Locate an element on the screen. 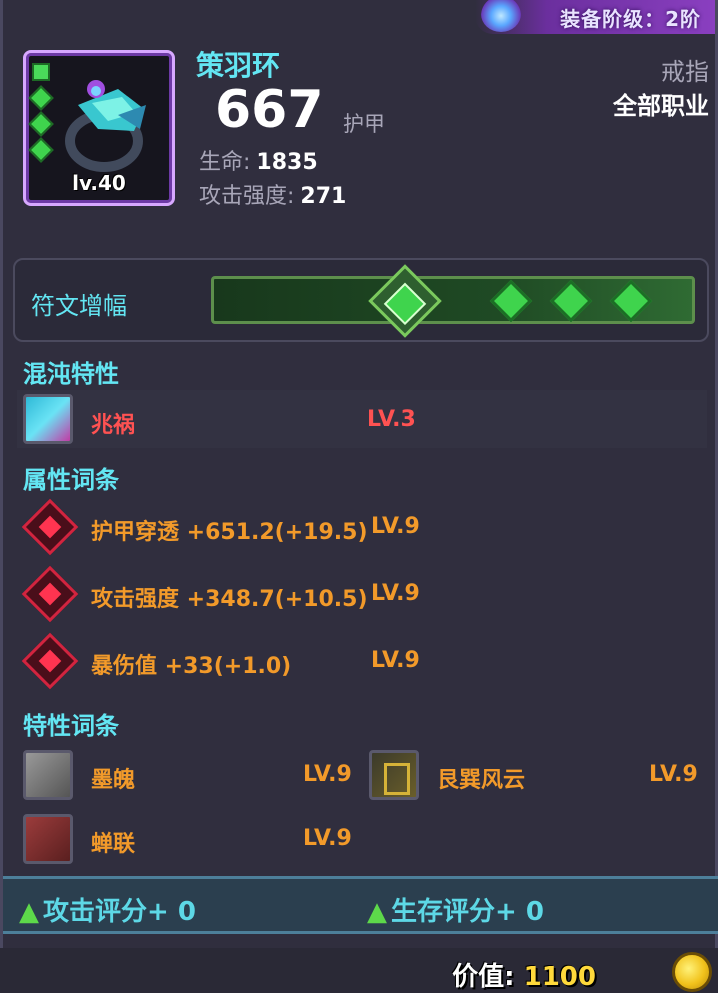 The image size is (718, 993). survival-score-text: 生存评分+ 0 is located at coordinates (467, 912).